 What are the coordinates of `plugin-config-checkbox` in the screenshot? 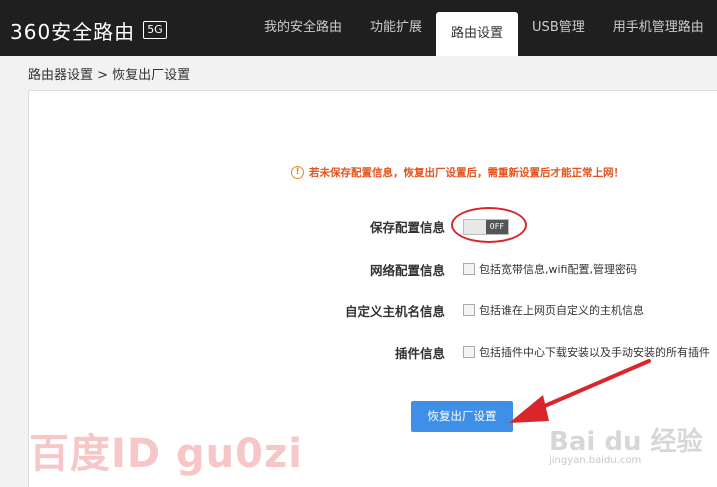 It's located at (469, 352).